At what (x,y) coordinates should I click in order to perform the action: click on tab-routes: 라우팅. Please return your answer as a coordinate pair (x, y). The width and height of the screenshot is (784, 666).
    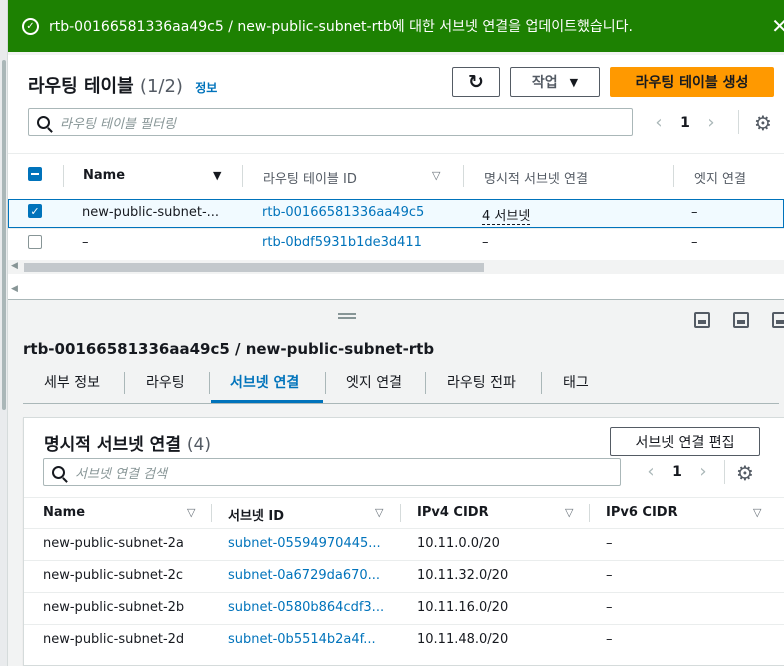
    Looking at the image, I should click on (165, 382).